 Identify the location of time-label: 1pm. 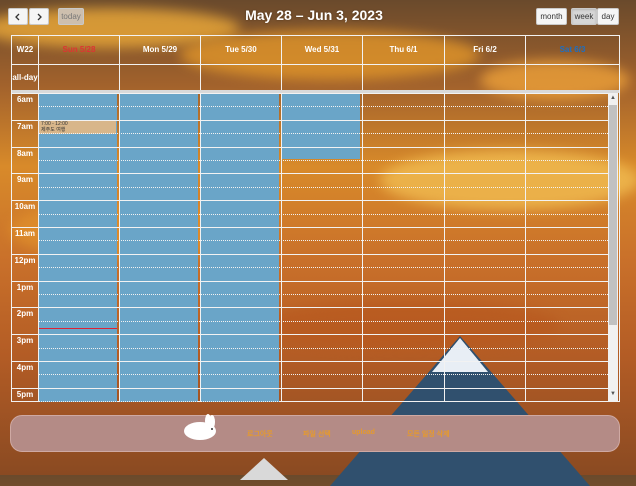
(25, 287).